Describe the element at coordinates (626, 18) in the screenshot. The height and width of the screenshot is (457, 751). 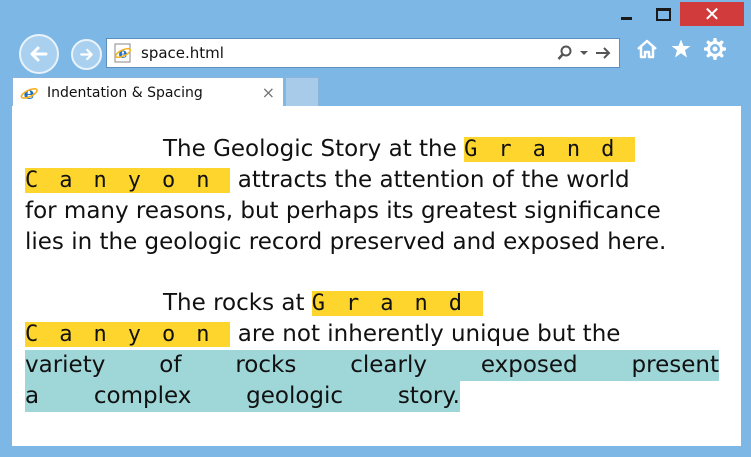
I see `minimize-icon` at that location.